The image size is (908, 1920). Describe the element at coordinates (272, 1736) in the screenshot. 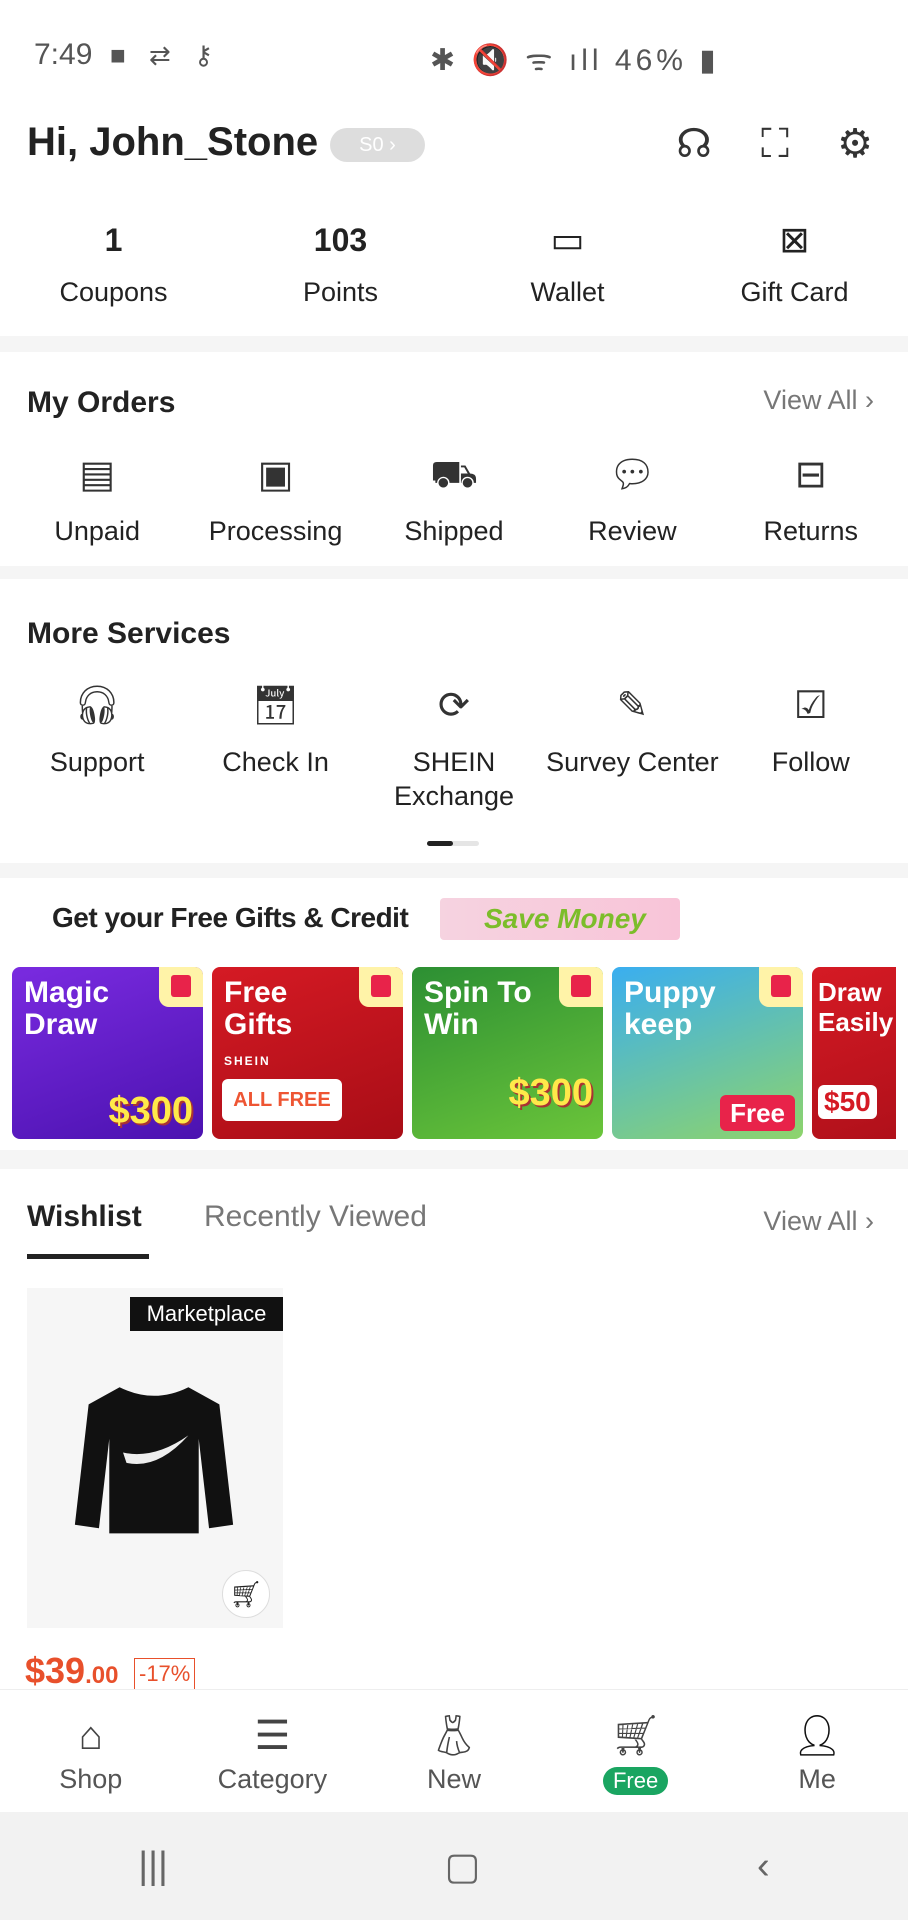

I see `category-search-icon: ☰` at that location.